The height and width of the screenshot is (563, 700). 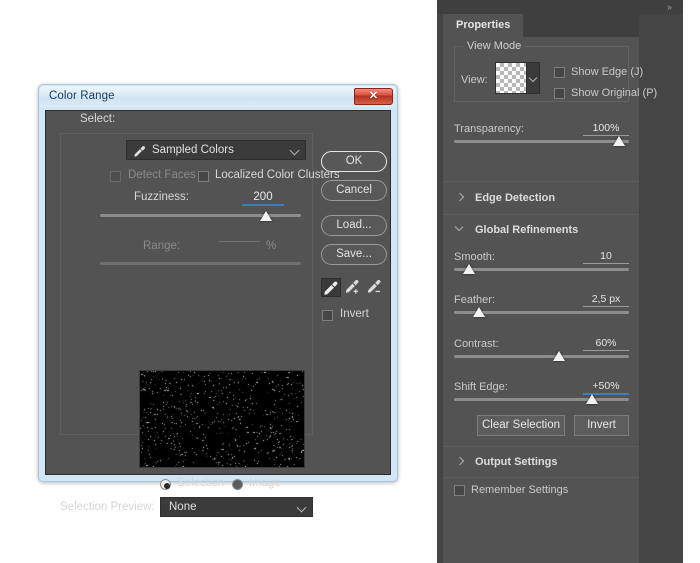 What do you see at coordinates (479, 312) in the screenshot?
I see `feather-slider-thumb` at bounding box center [479, 312].